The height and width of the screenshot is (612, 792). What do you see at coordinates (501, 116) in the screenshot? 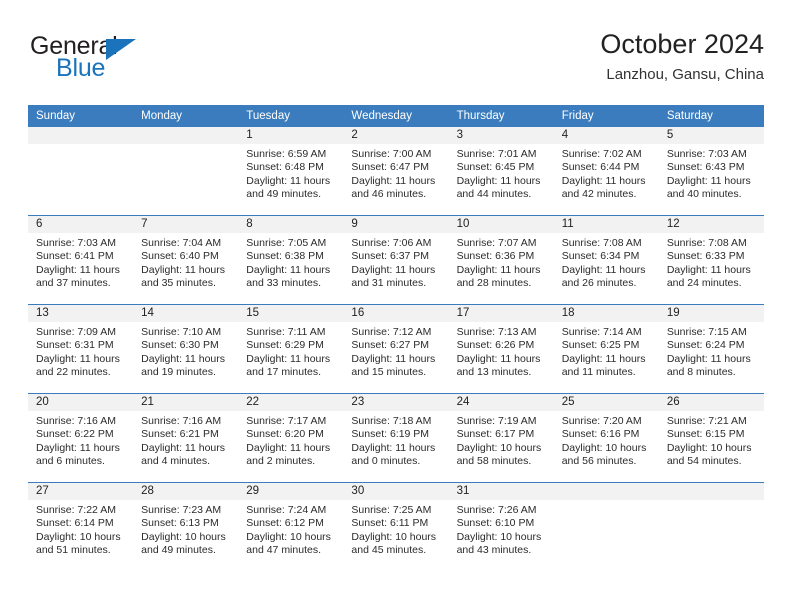
I see `weekday-header-thursday: Thursday` at bounding box center [501, 116].